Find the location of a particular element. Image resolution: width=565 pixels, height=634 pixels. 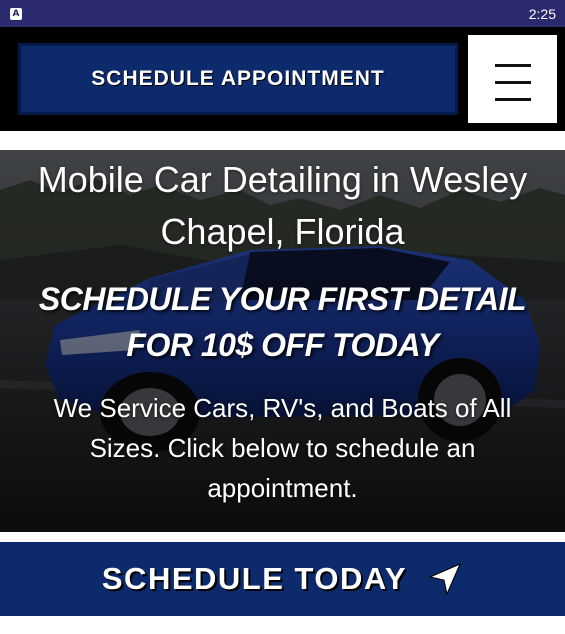

navigation-arrow-icon is located at coordinates (445, 579).